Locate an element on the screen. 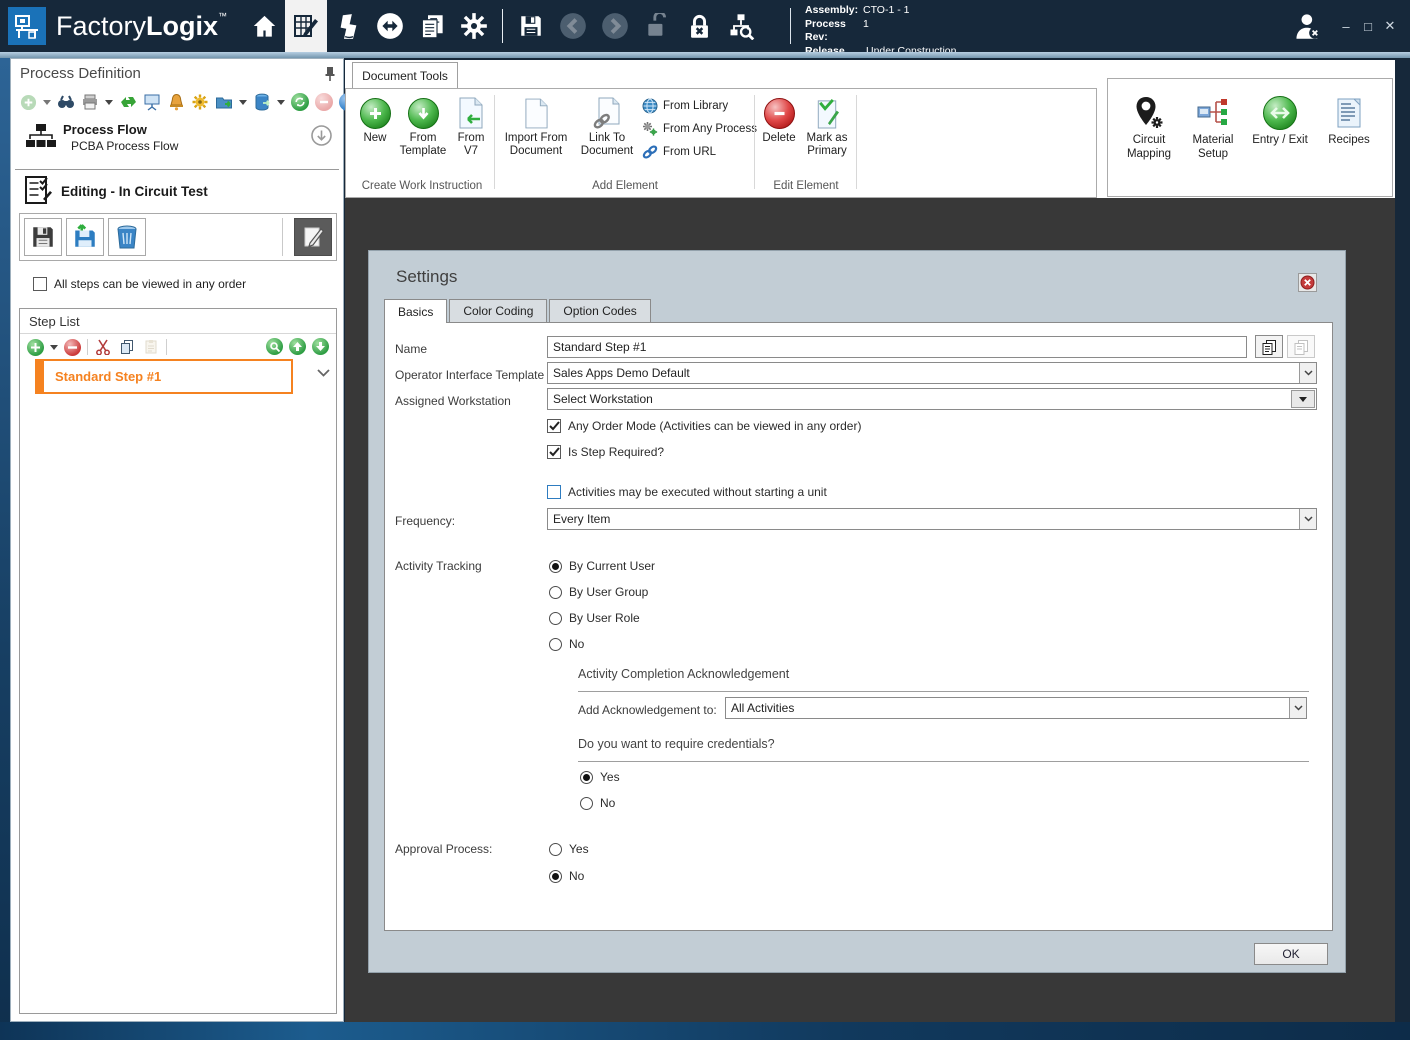 The height and width of the screenshot is (1040, 1410). maximize-button: □ is located at coordinates (1368, 26).